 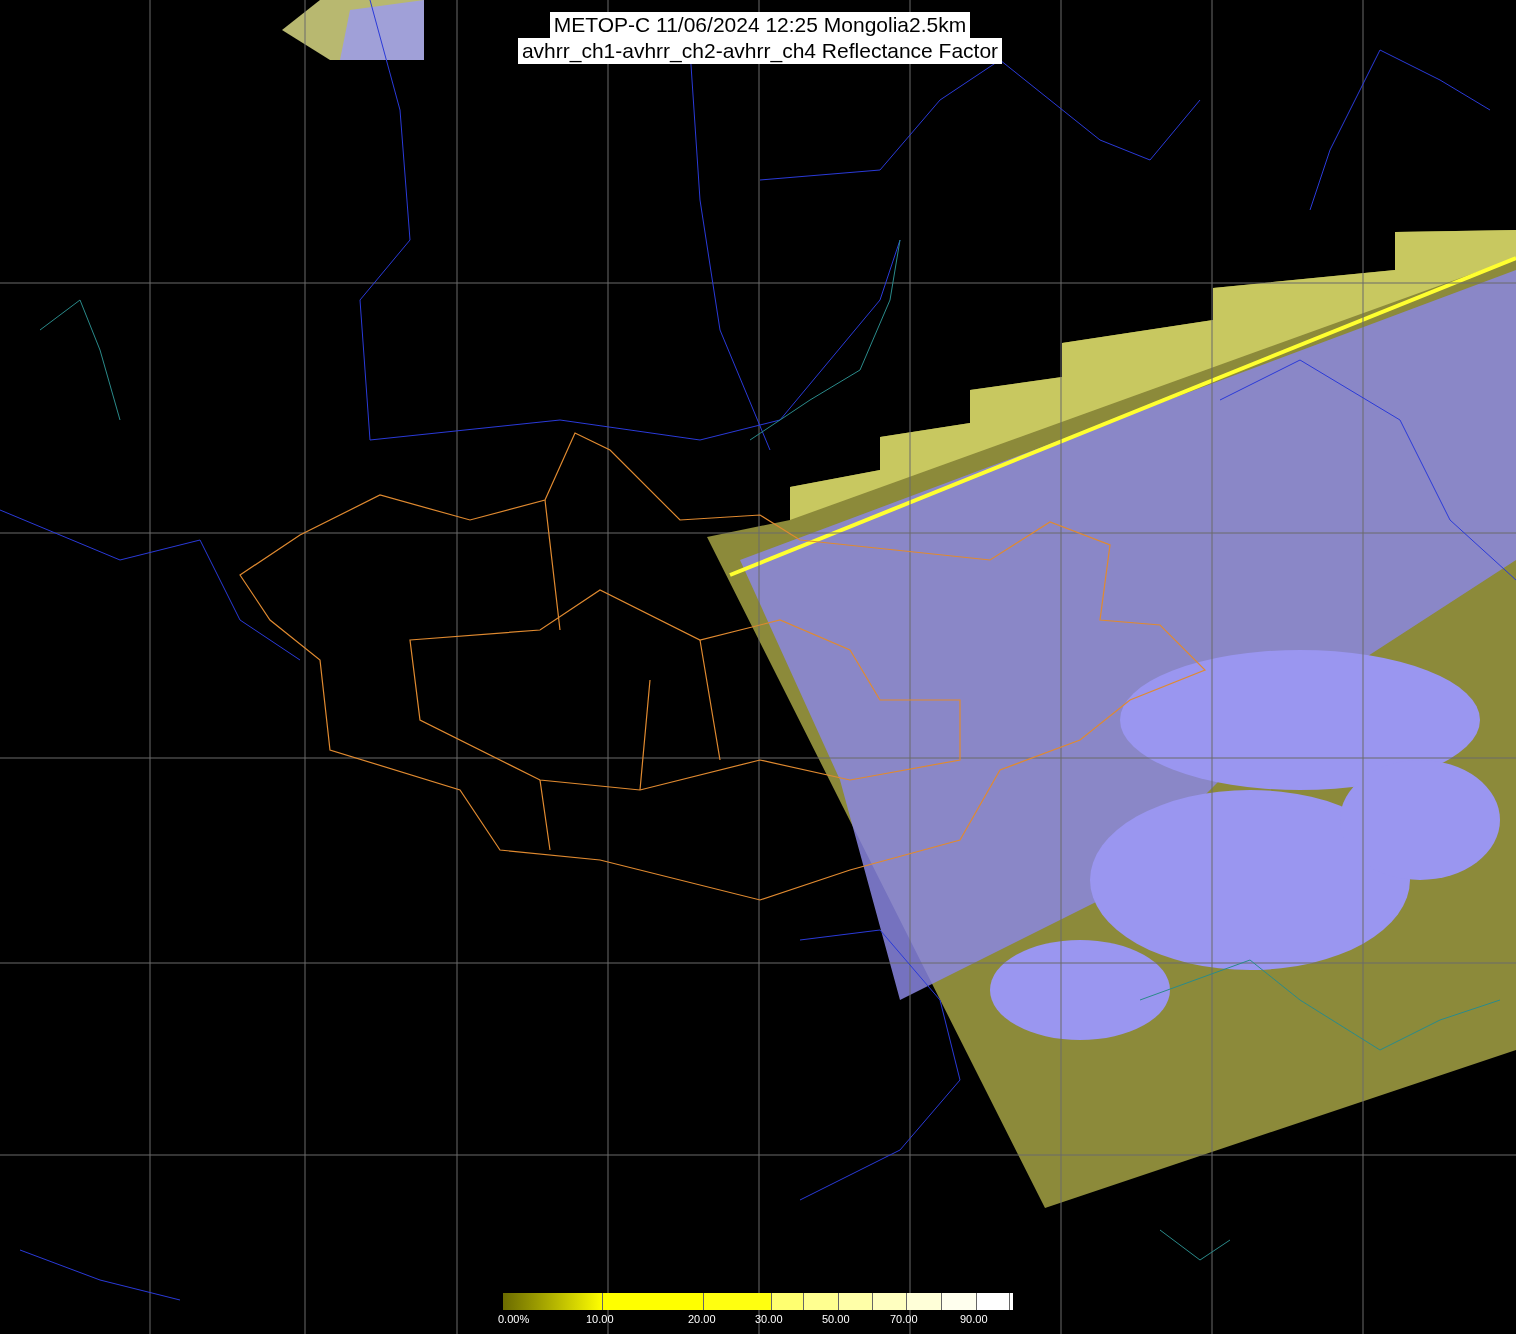 I want to click on scale-label: 10.00, so click(x=600, y=1319).